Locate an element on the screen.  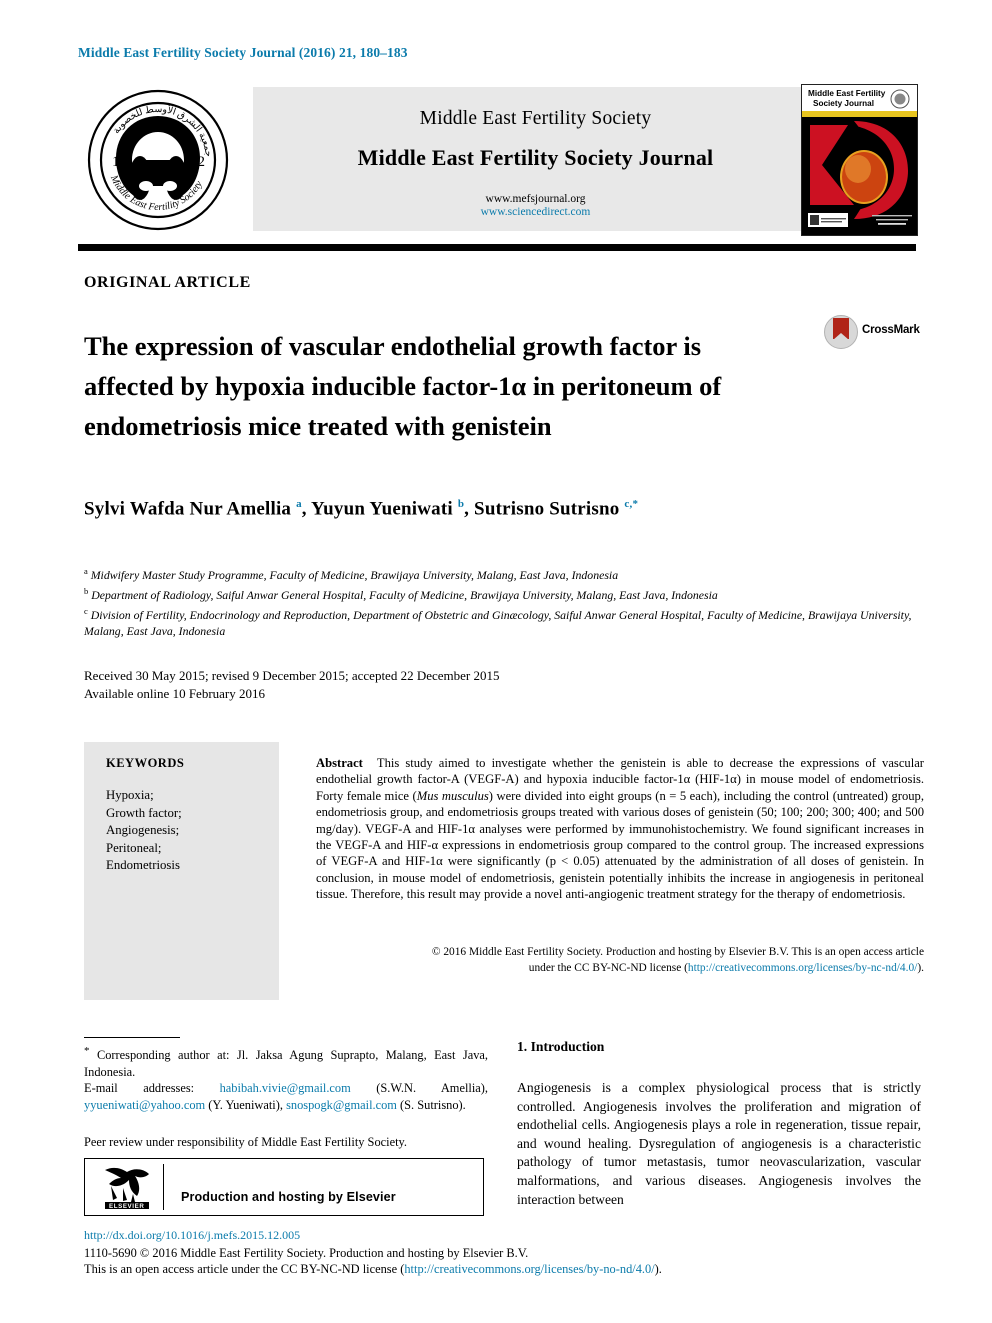
email-owner: (S. Sutrisno). is located at coordinates (431, 1104).